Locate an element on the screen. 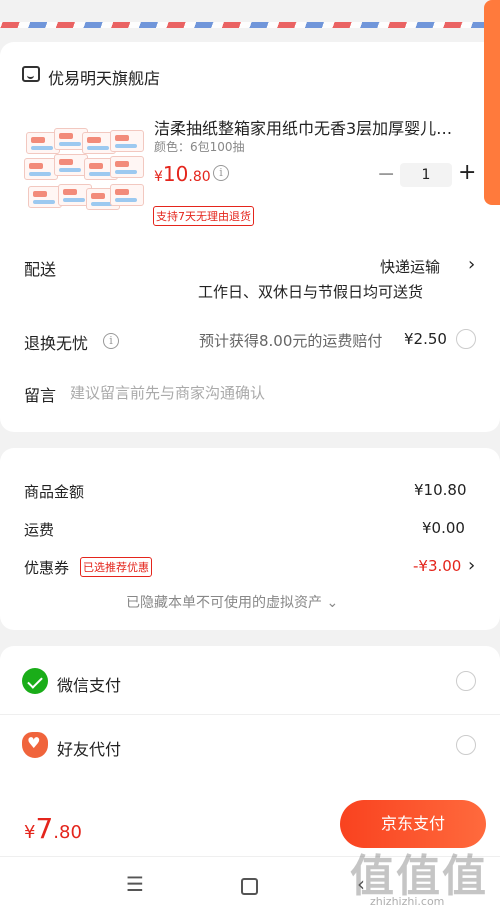  swipe-indicator is located at coordinates (492, 102).